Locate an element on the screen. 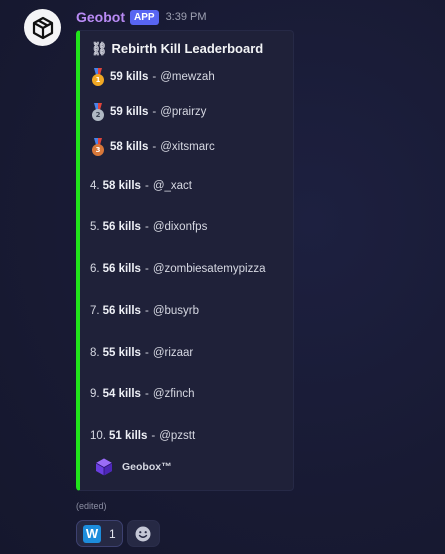  bot-username: Geobot is located at coordinates (100, 17).